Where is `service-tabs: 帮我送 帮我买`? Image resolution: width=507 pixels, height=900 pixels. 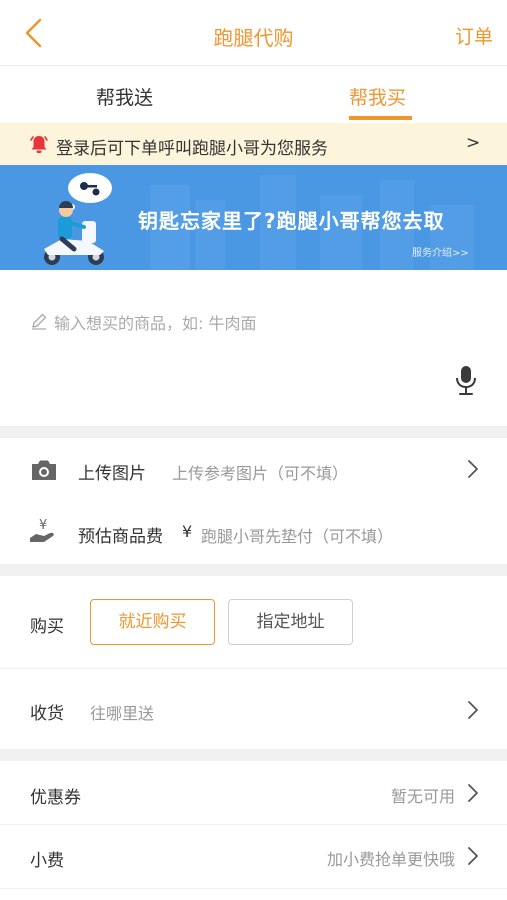 service-tabs: 帮我送 帮我买 is located at coordinates (253, 95).